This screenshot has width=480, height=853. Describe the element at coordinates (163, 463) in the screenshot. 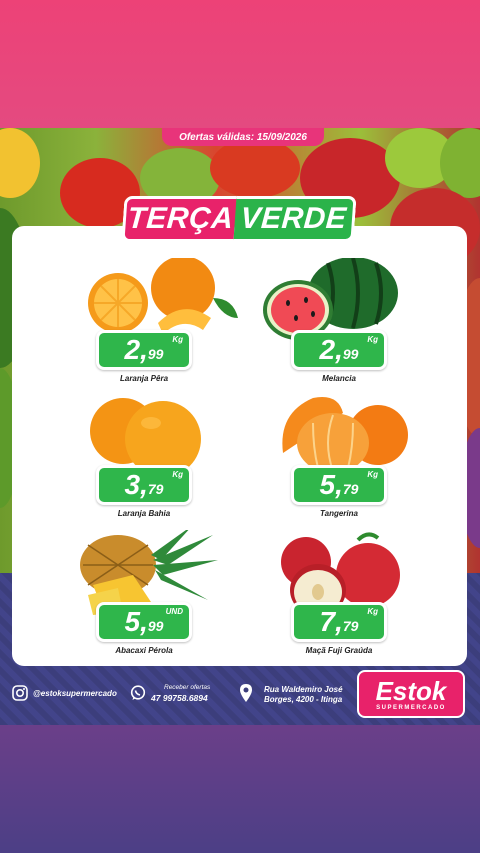

I see `product-card: Kg 3, 79 Laranja Bahia` at that location.